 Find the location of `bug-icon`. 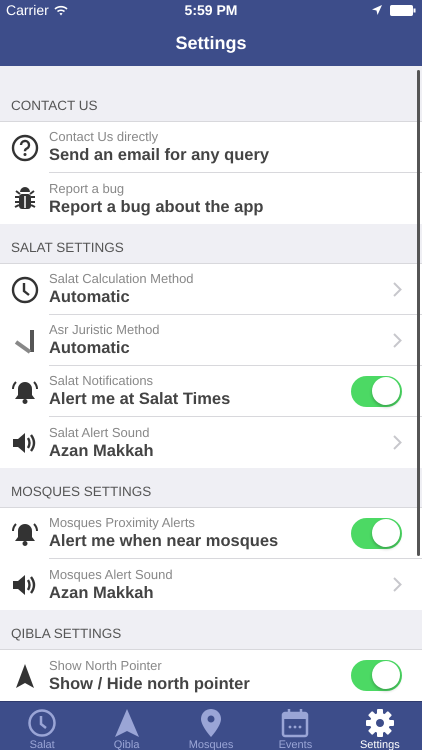

bug-icon is located at coordinates (24, 199).